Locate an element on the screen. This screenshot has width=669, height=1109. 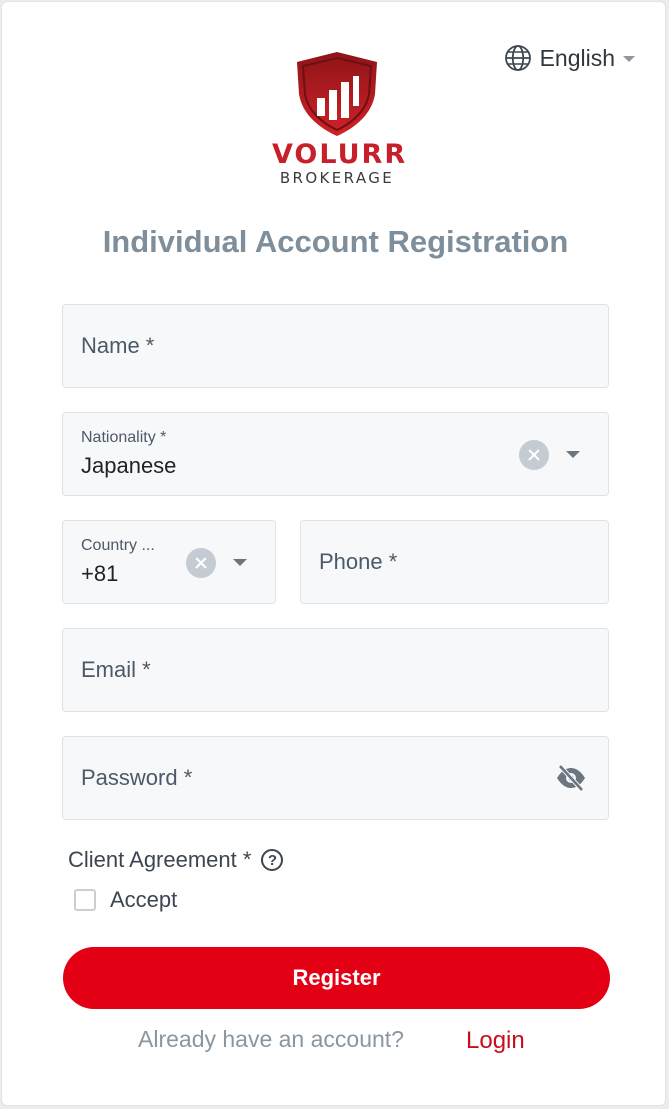
login-link: Login is located at coordinates (495, 1041).